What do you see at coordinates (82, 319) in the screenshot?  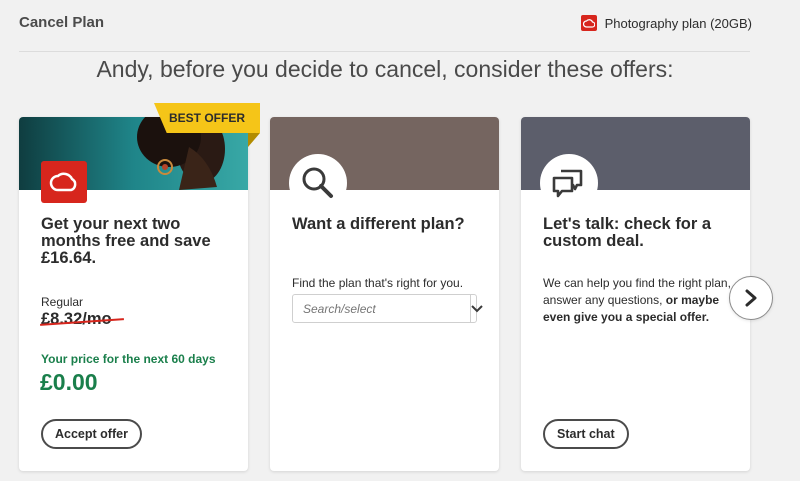 I see `regular-price: £8.32/mo` at bounding box center [82, 319].